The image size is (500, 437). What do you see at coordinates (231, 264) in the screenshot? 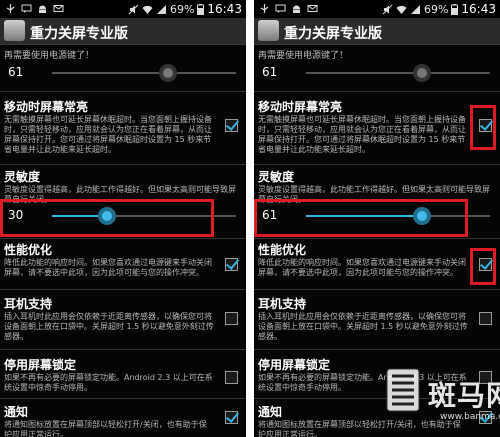
I see `performance-checkbox` at bounding box center [231, 264].